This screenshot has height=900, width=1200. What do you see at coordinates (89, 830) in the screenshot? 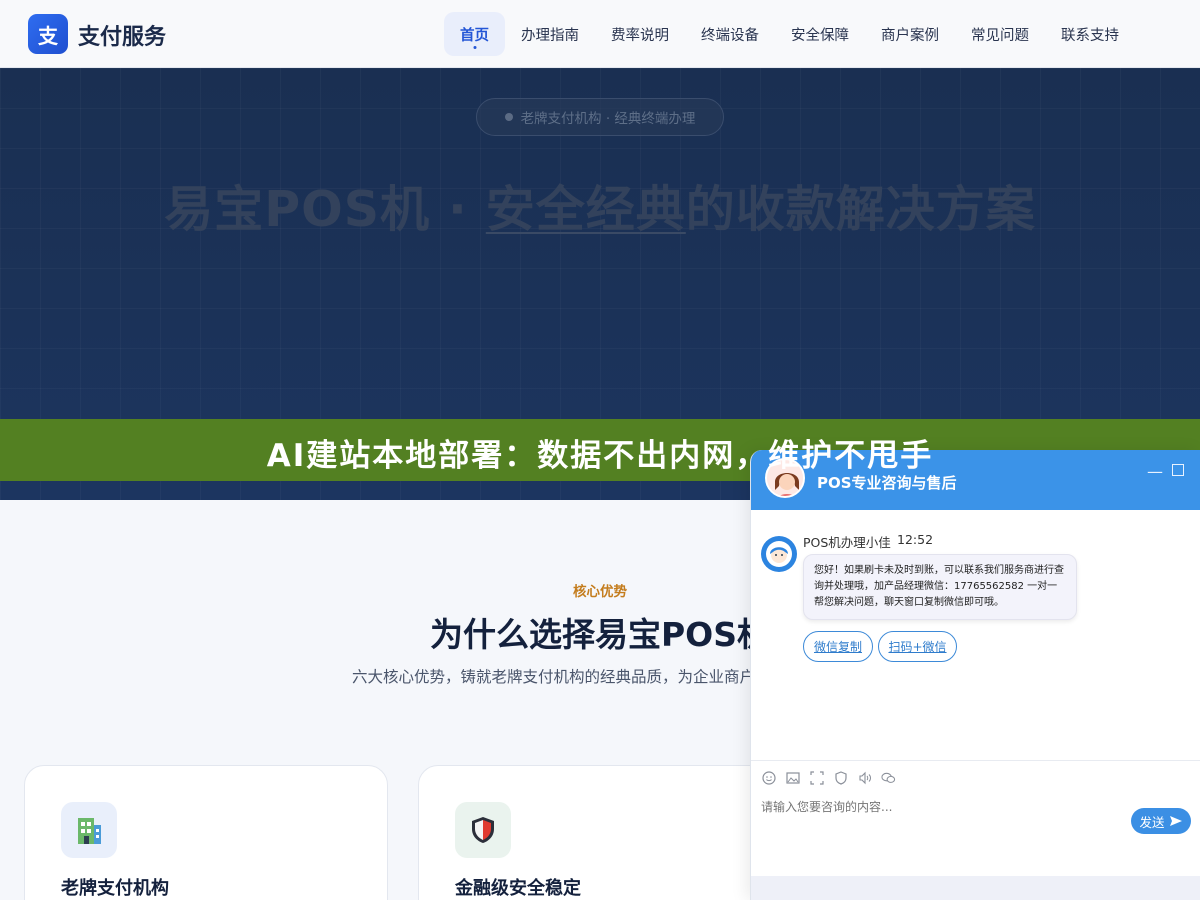
I see `building-icon` at bounding box center [89, 830].